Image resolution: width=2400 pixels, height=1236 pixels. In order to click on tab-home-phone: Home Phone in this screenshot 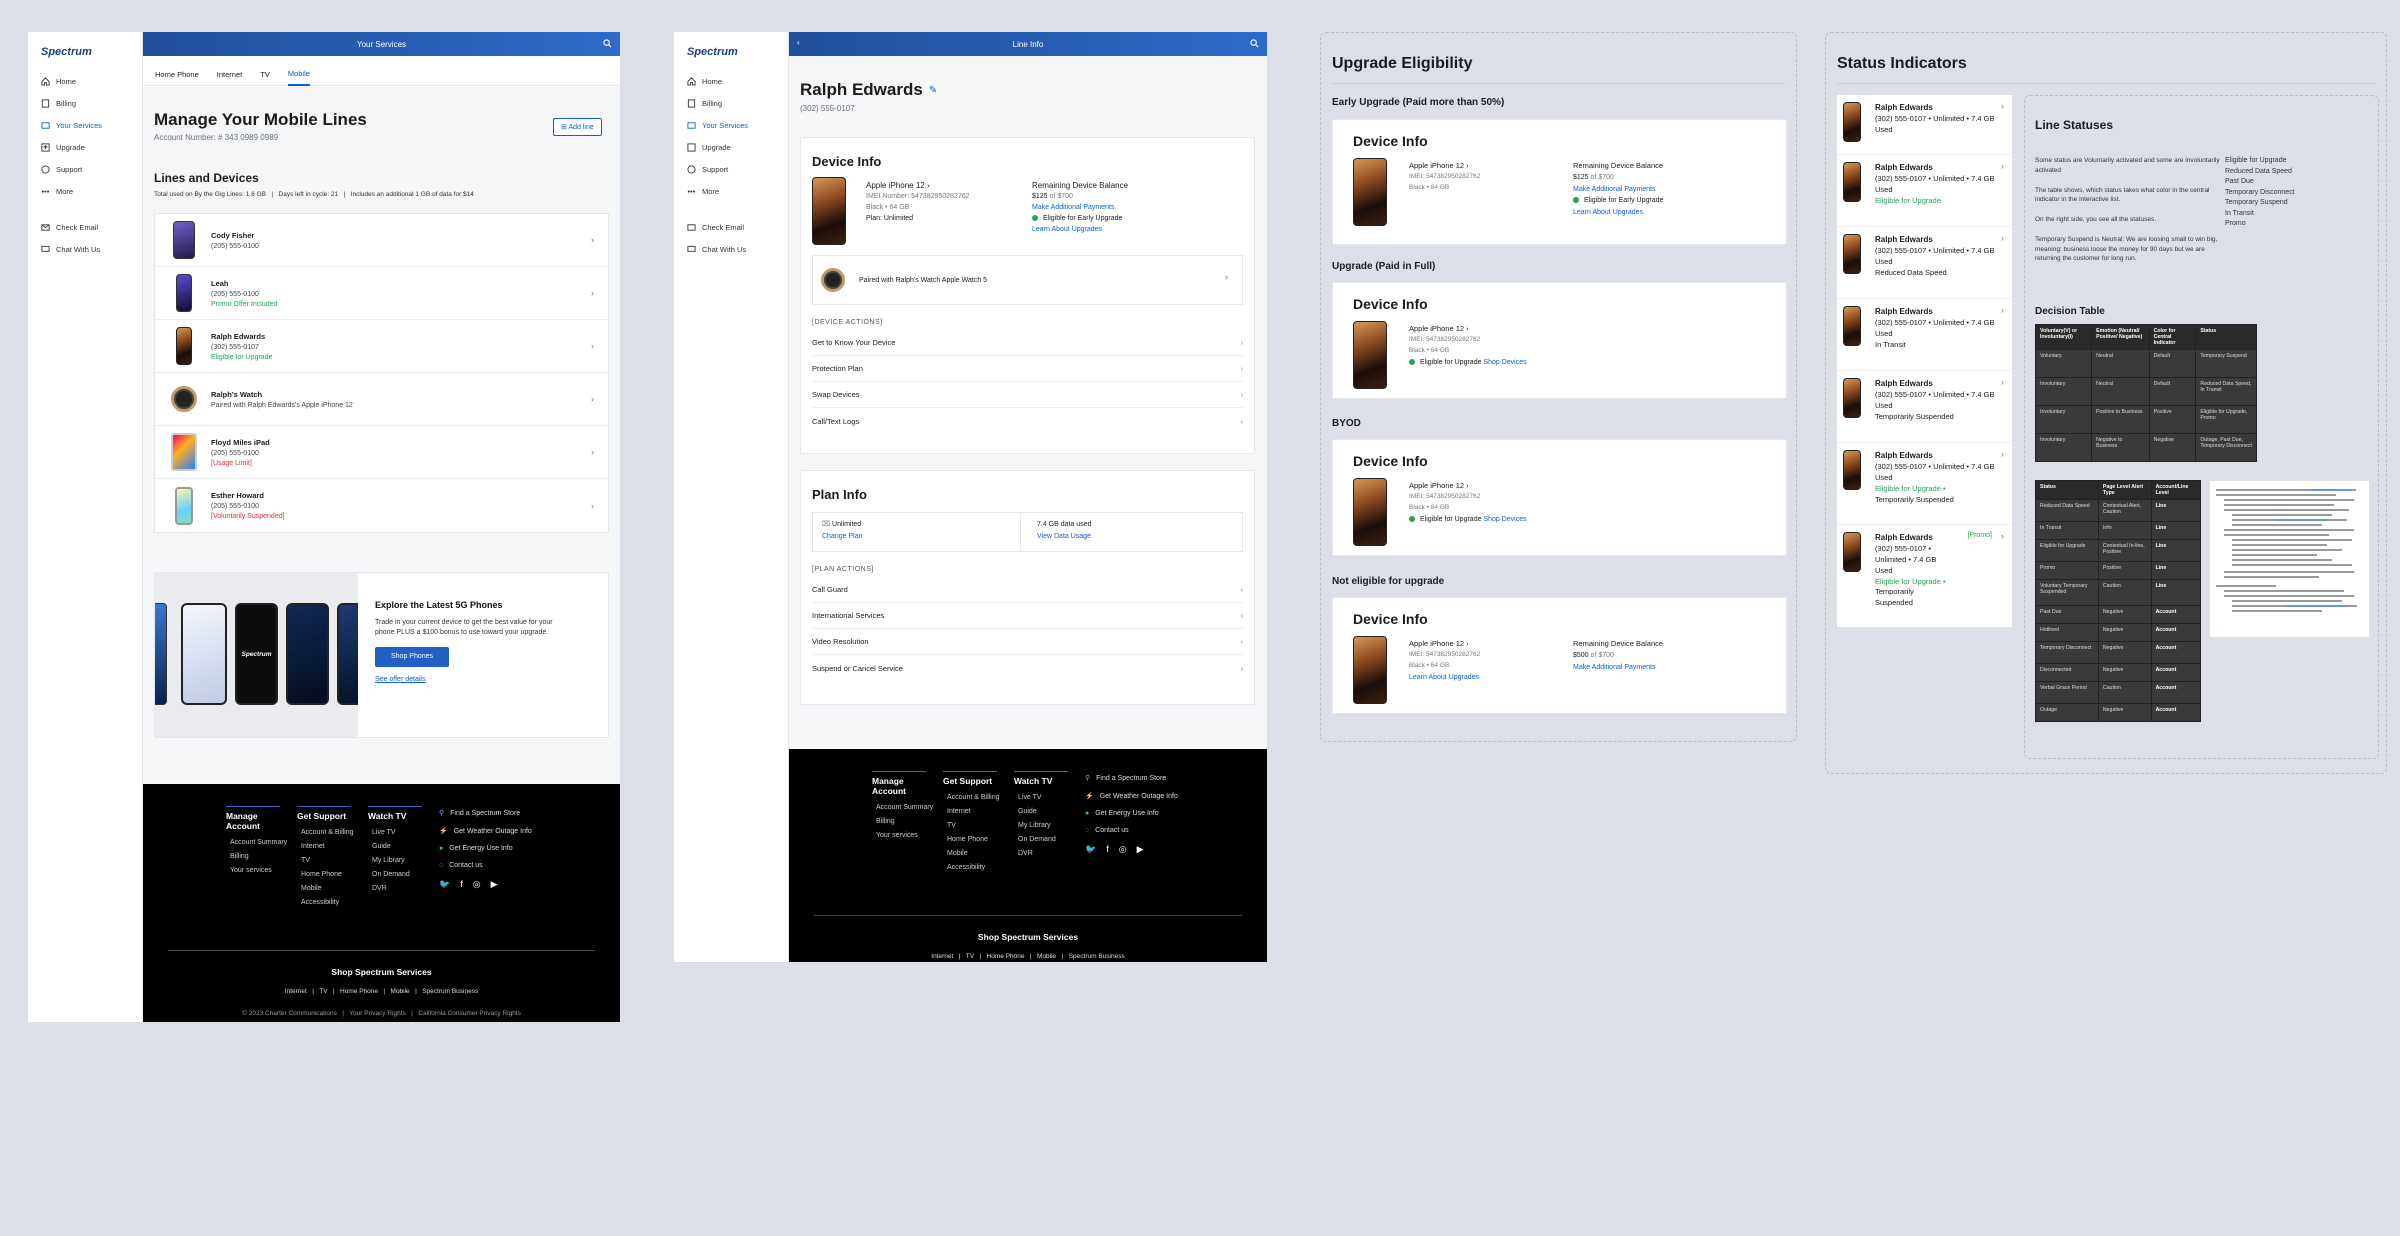, I will do `click(177, 75)`.